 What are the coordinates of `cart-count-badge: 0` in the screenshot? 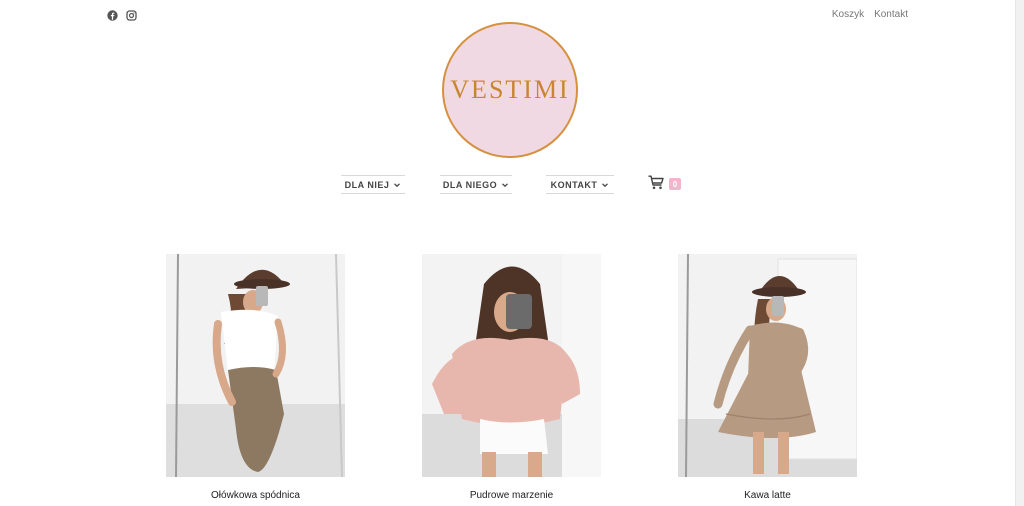 It's located at (675, 184).